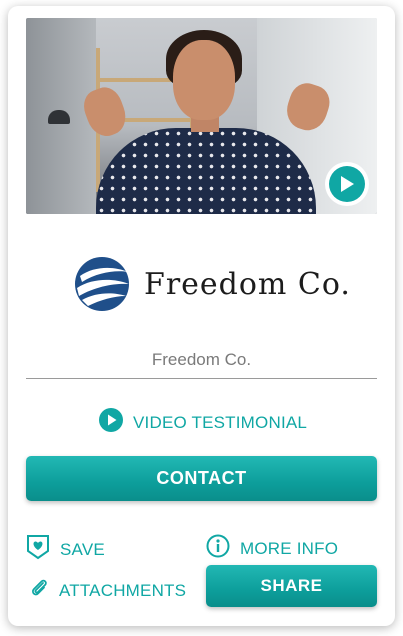 This screenshot has width=403, height=636. I want to click on video-testimonial-link: VIDEO TESTIMONIAL, so click(203, 422).